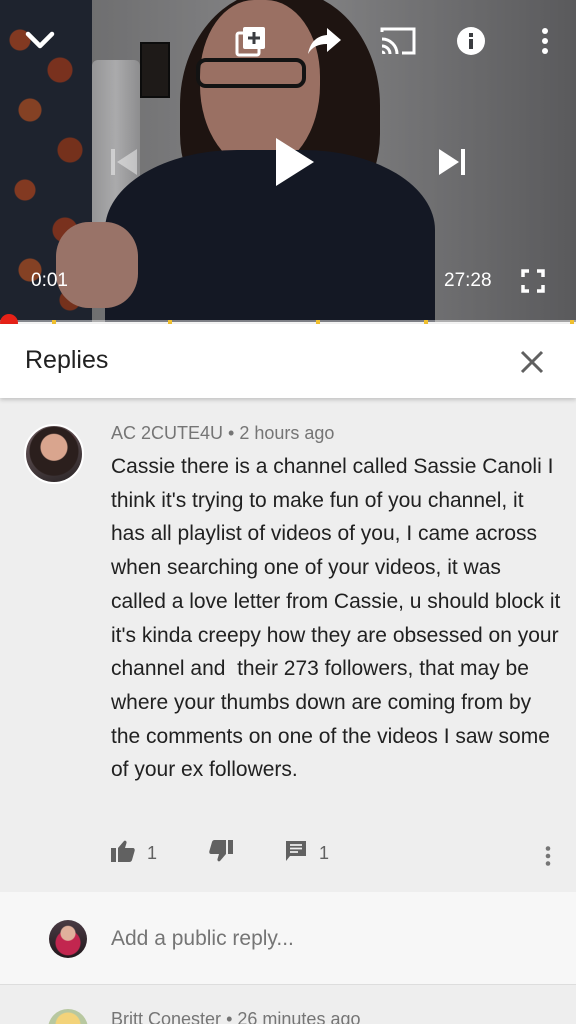 This screenshot has height=1024, width=576. Describe the element at coordinates (49, 280) in the screenshot. I see `current-time: 0:01` at that location.